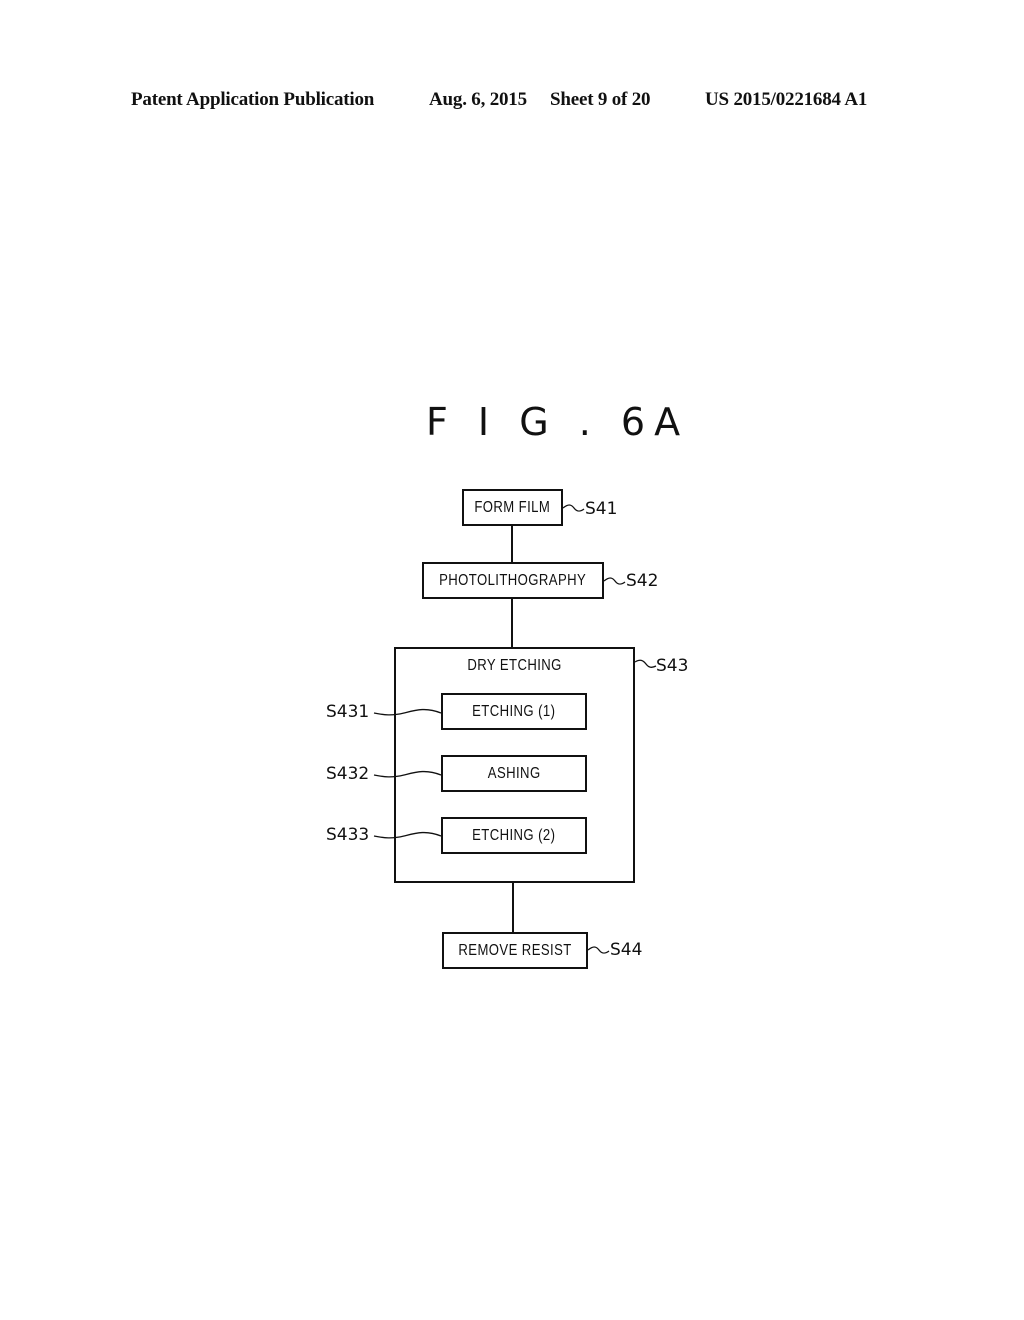 The width and height of the screenshot is (1024, 1320). What do you see at coordinates (558, 422) in the screenshot?
I see `figure-title: F I G . 6A` at bounding box center [558, 422].